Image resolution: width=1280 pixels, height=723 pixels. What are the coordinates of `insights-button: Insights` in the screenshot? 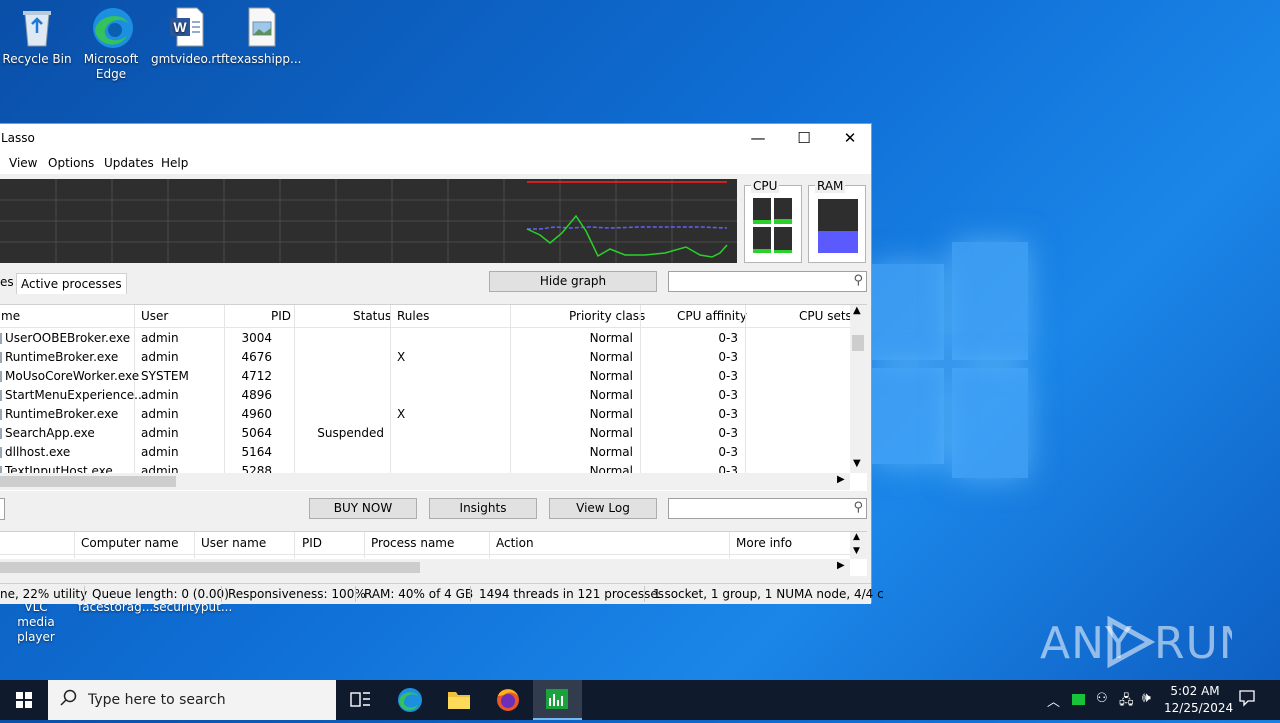 It's located at (483, 508).